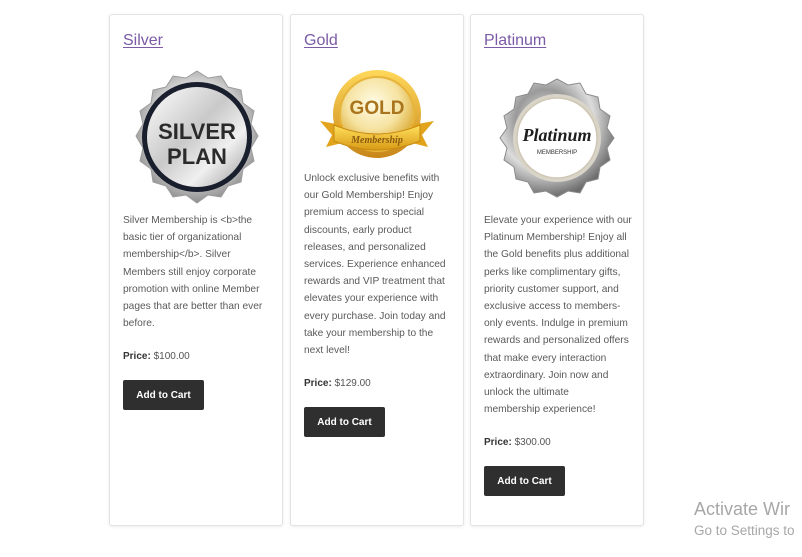 This screenshot has width=802, height=557. I want to click on badge-text-line2: PLAN, so click(197, 156).